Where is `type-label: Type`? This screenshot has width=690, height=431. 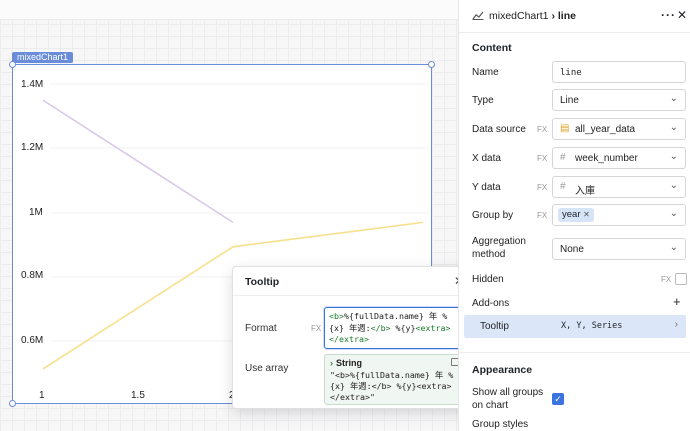
type-label: Type is located at coordinates (483, 100).